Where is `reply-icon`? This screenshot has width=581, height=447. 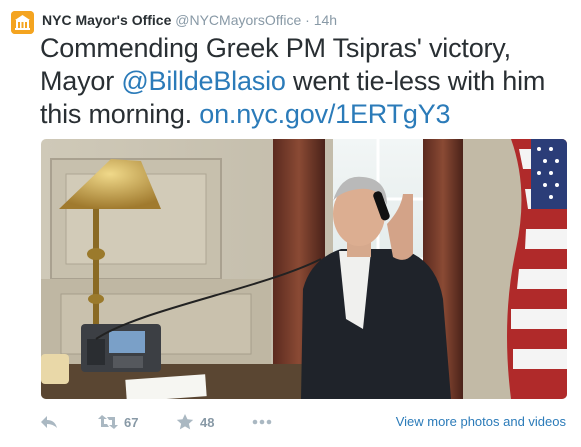
reply-icon is located at coordinates (49, 422).